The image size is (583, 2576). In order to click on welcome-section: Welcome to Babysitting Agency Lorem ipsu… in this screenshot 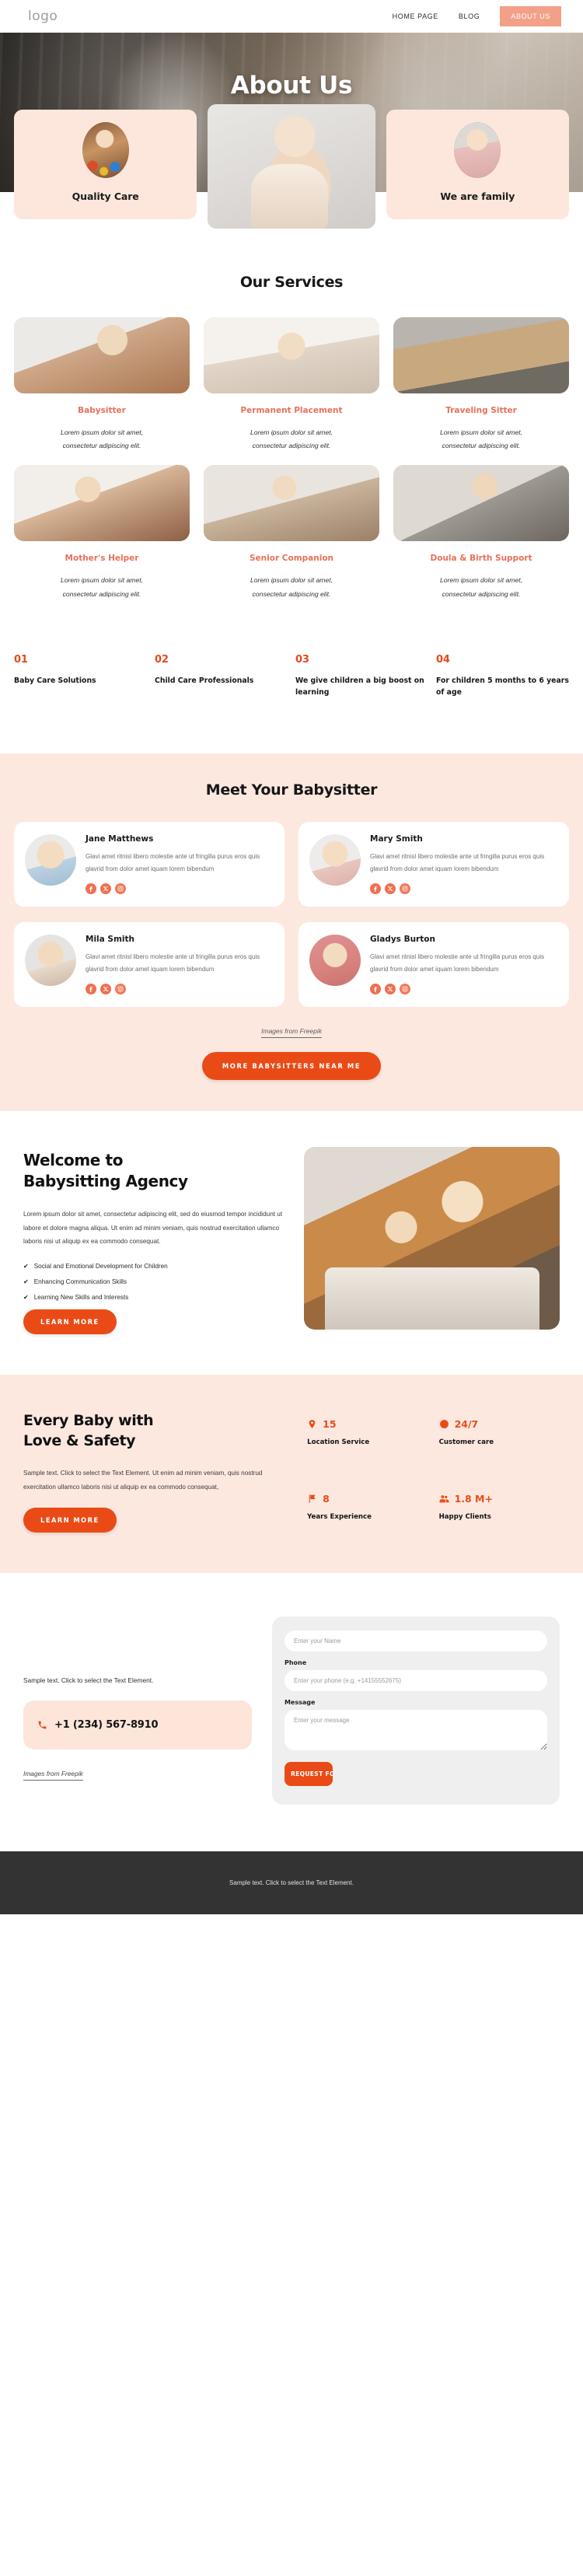, I will do `click(291, 1243)`.